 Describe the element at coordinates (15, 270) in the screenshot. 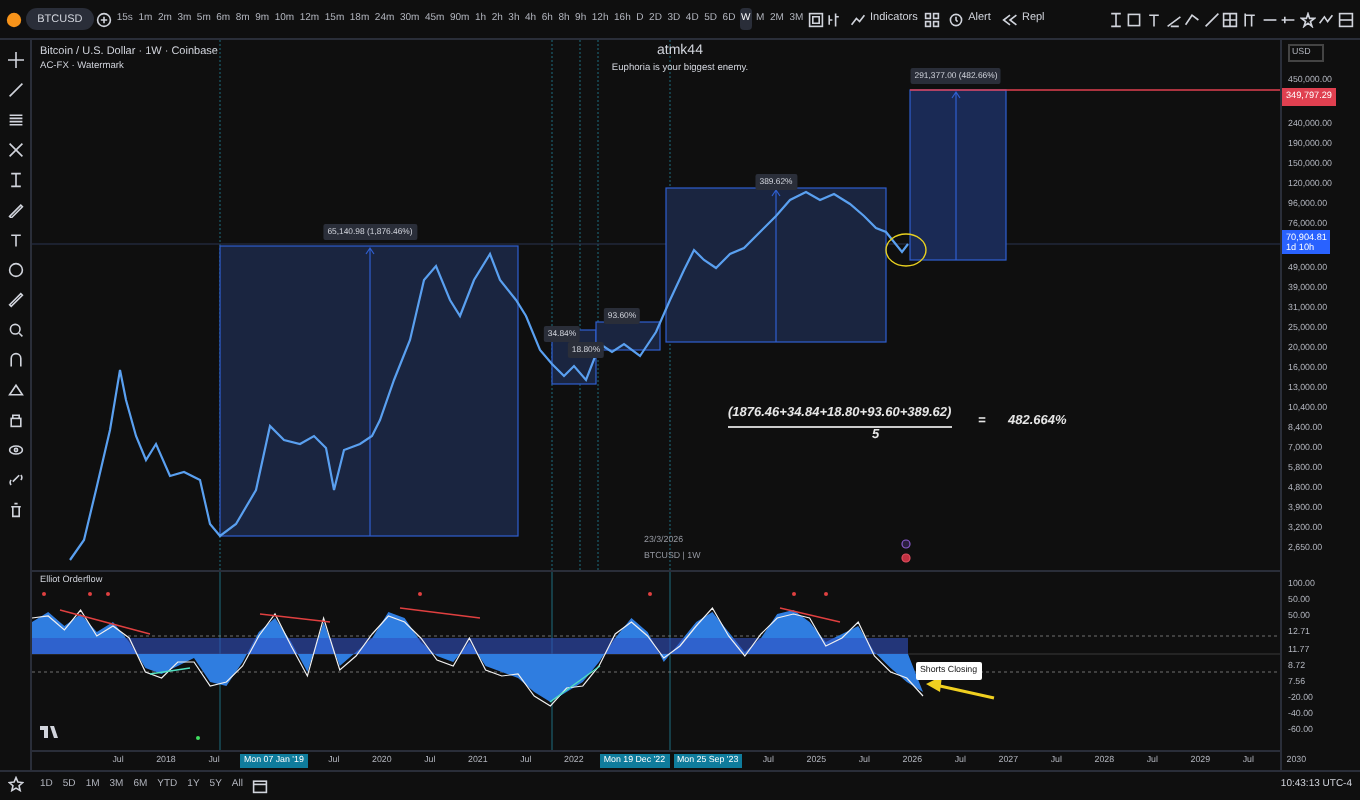

I see `circle-icon` at that location.